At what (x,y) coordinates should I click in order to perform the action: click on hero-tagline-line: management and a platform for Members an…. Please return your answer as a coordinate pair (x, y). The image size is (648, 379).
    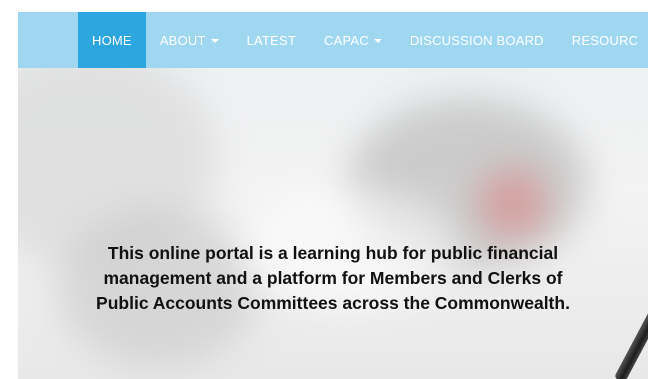
    Looking at the image, I should click on (333, 278).